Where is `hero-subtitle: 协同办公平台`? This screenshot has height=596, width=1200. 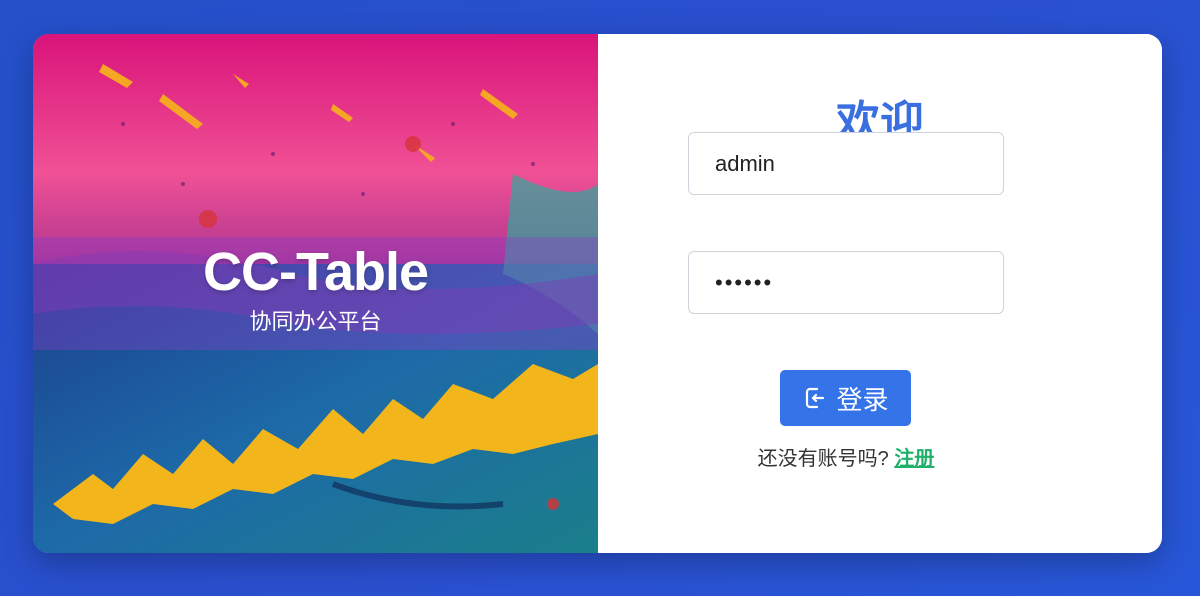 hero-subtitle: 协同办公平台 is located at coordinates (315, 321).